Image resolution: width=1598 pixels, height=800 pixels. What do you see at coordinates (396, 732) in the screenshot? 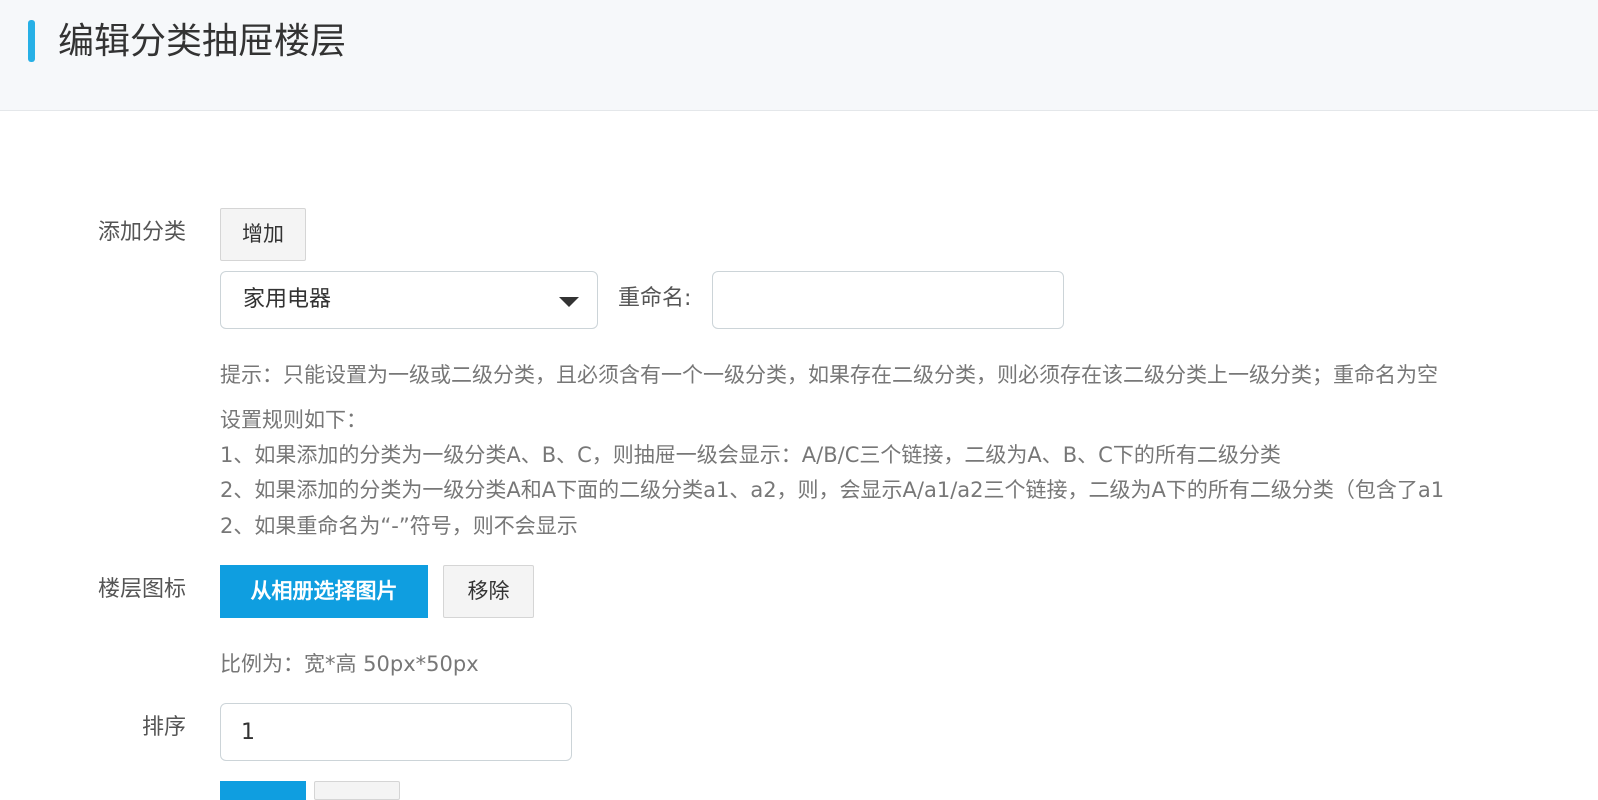
I see `sort-input` at bounding box center [396, 732].